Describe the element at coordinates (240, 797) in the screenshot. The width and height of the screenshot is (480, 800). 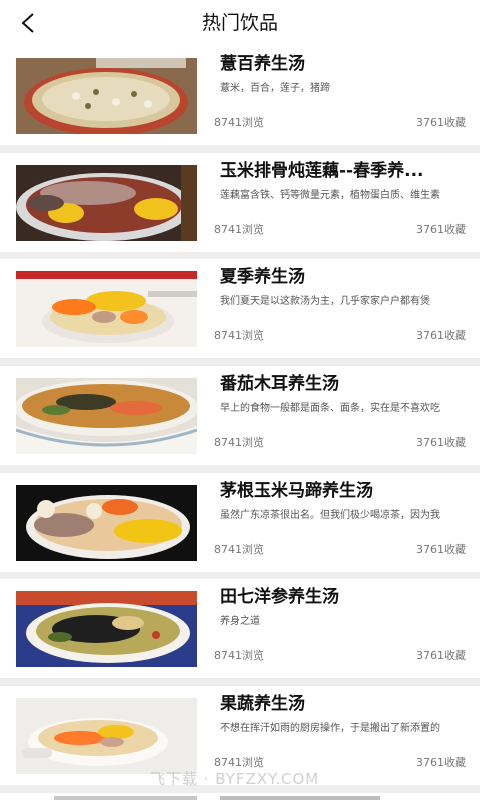
I see `next-item-peek` at that location.